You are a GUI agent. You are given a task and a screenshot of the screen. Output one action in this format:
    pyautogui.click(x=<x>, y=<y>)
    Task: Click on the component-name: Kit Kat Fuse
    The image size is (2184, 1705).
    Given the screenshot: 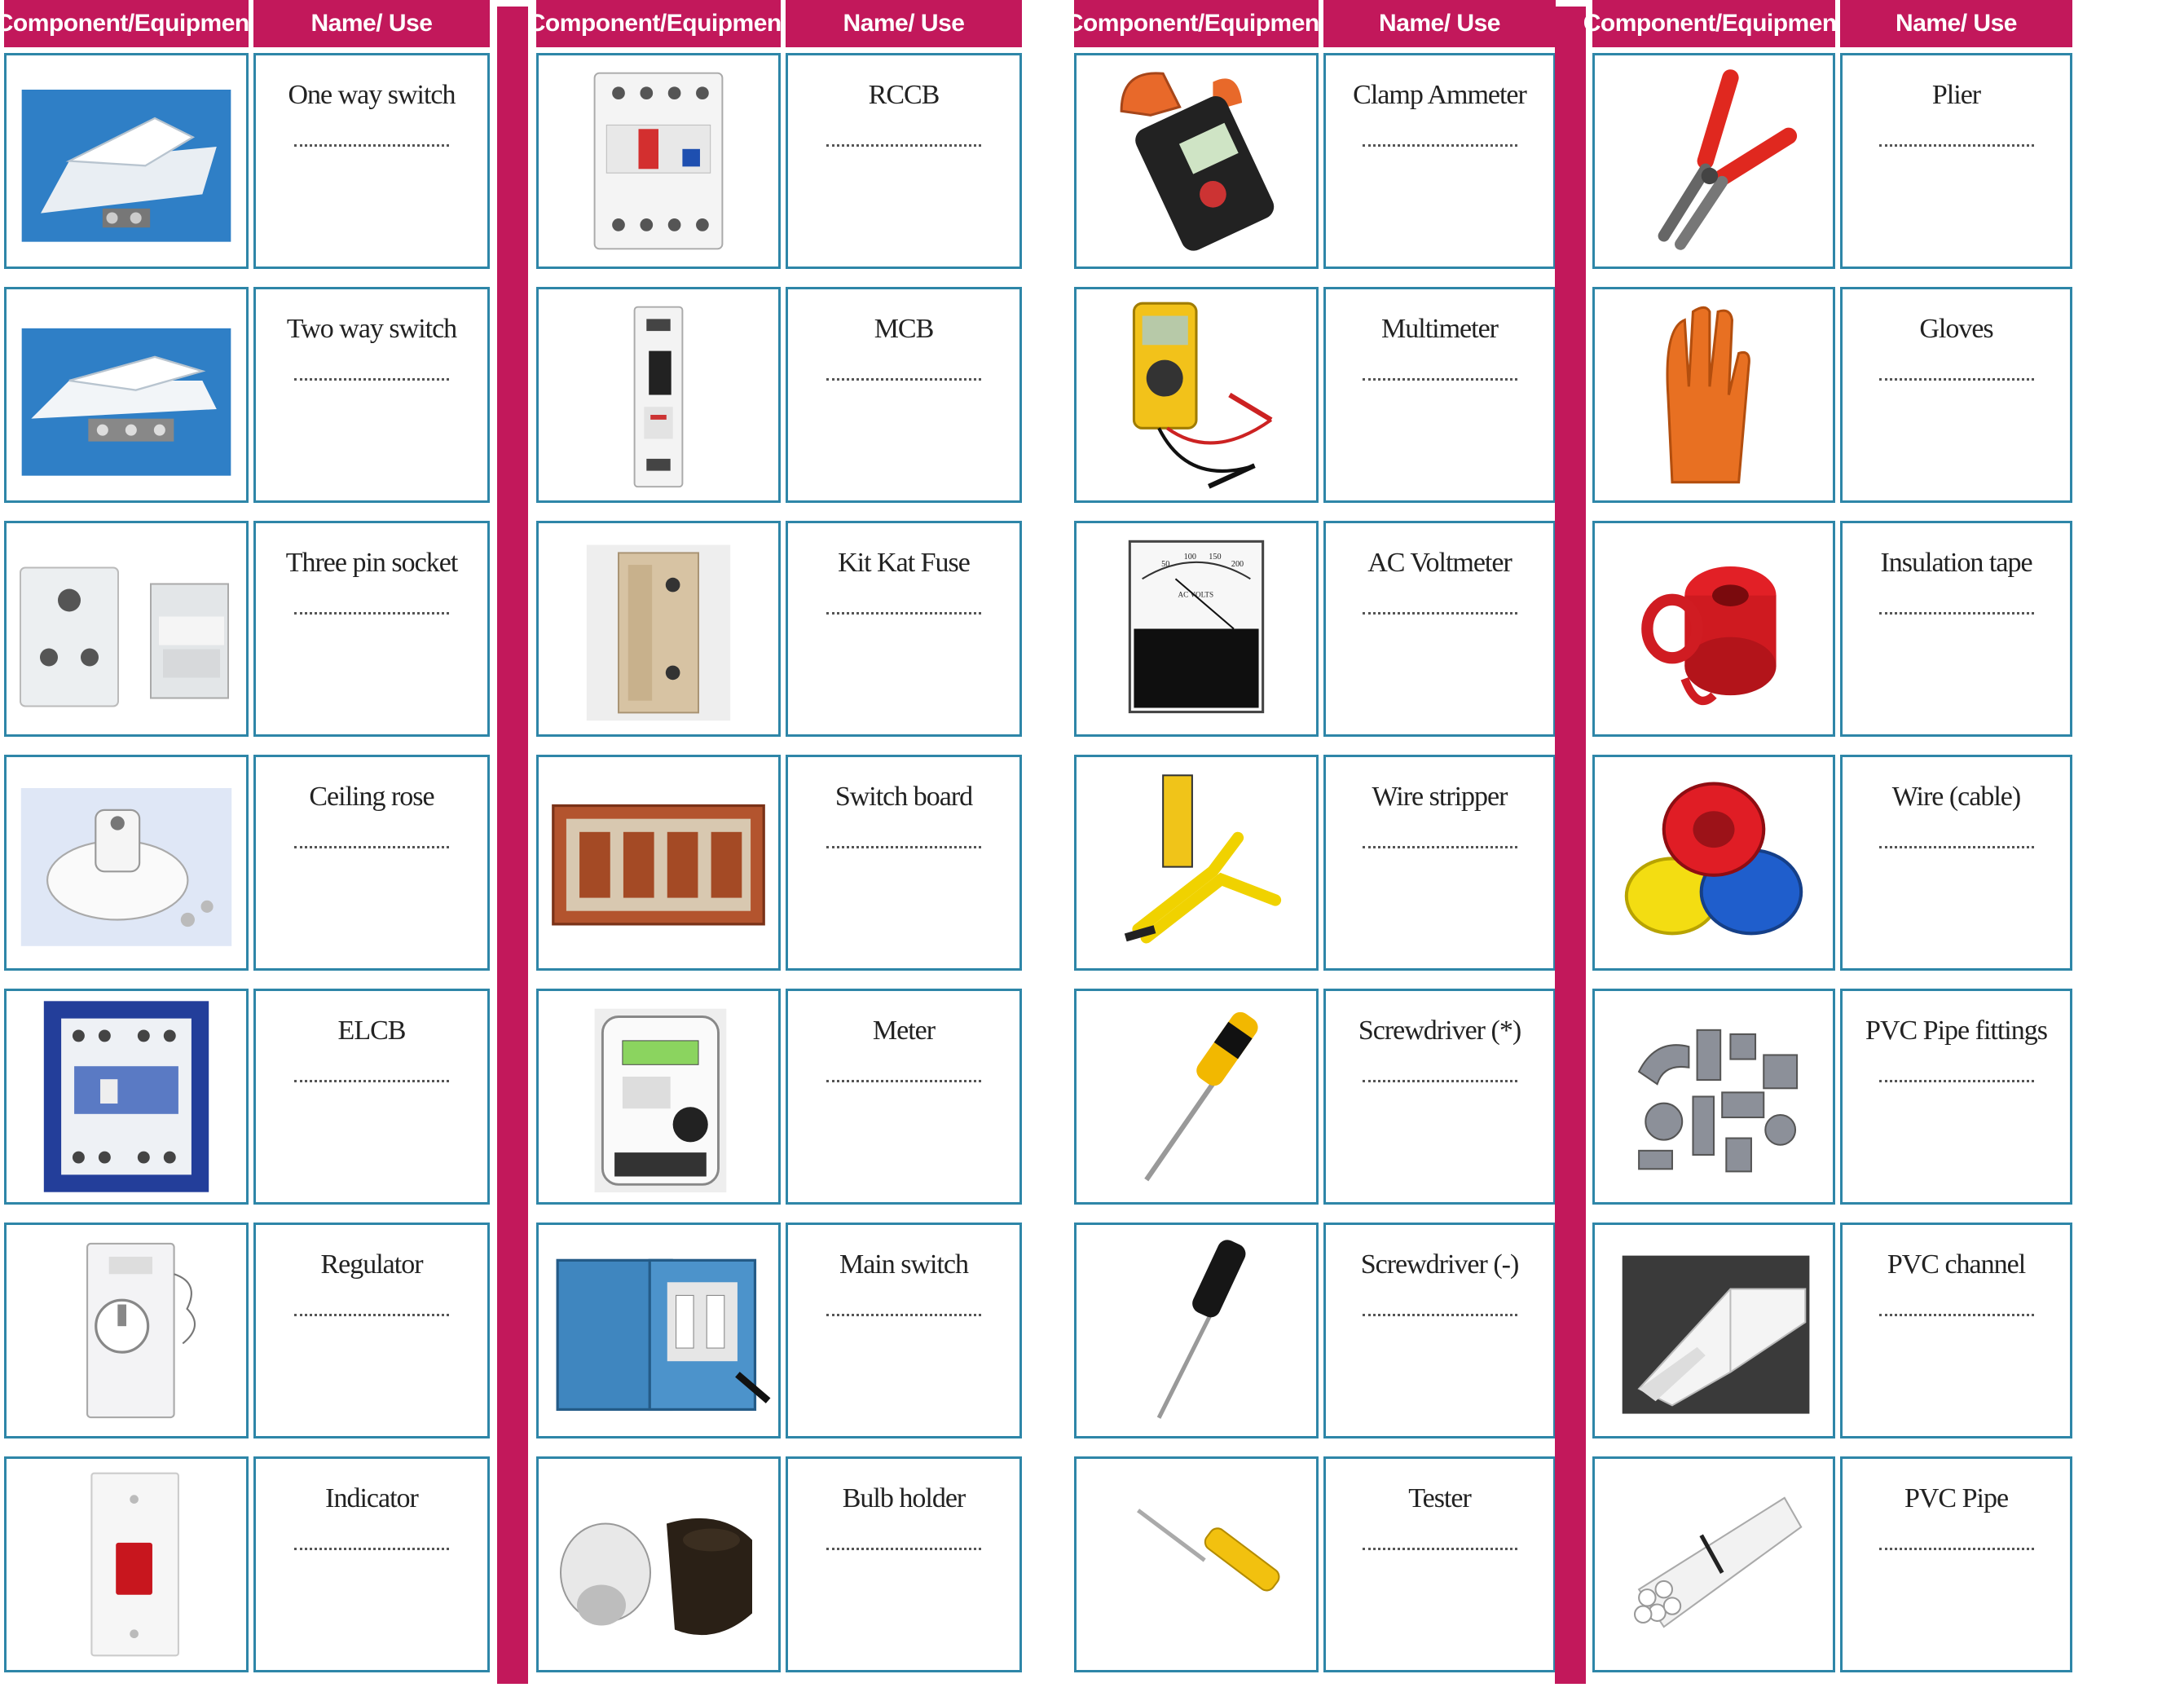 What is the action you would take?
    pyautogui.click(x=904, y=563)
    